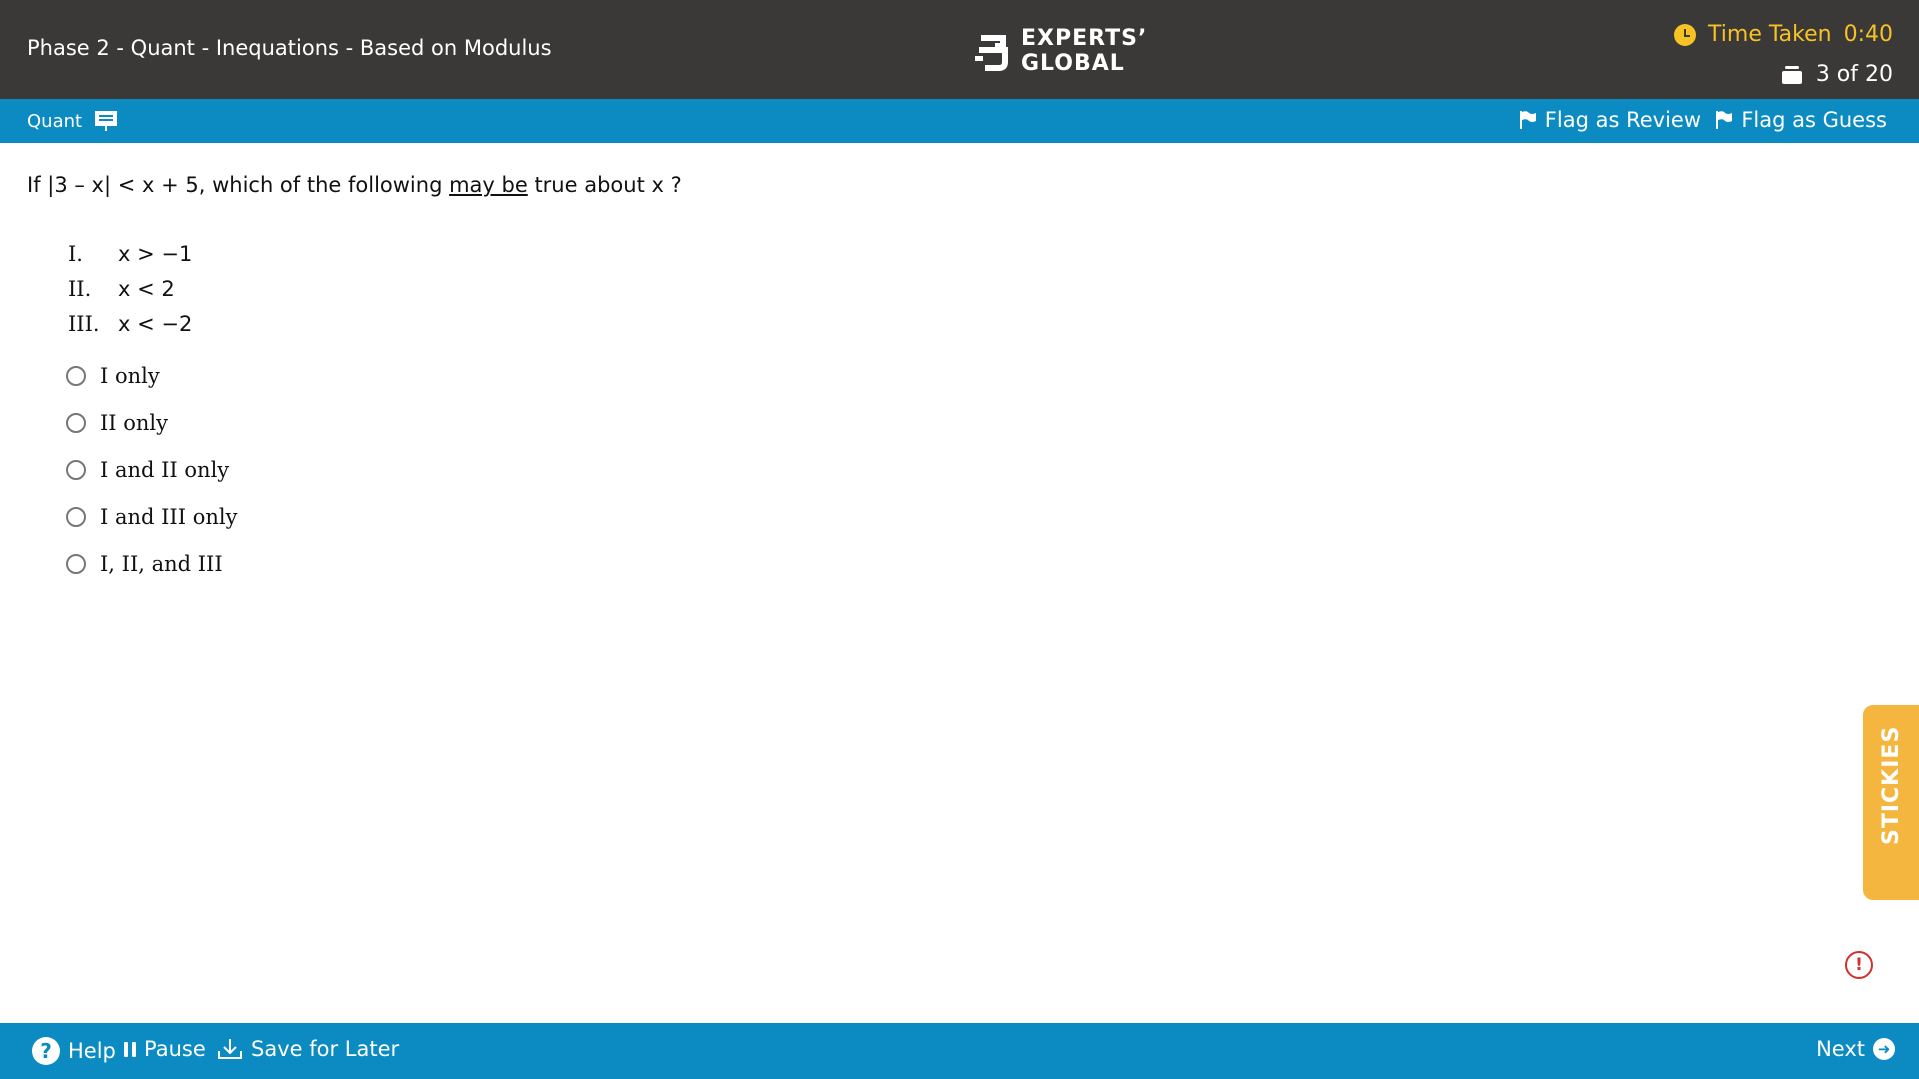 This screenshot has height=1079, width=1919. I want to click on option-label: II only, so click(134, 423).